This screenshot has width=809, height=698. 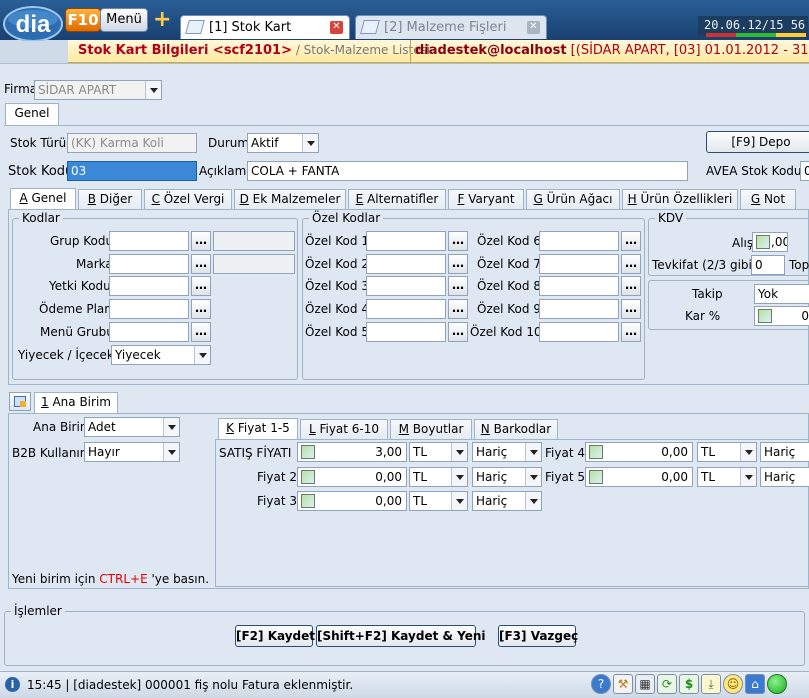 What do you see at coordinates (768, 199) in the screenshot?
I see `tab-g-not: G Not` at bounding box center [768, 199].